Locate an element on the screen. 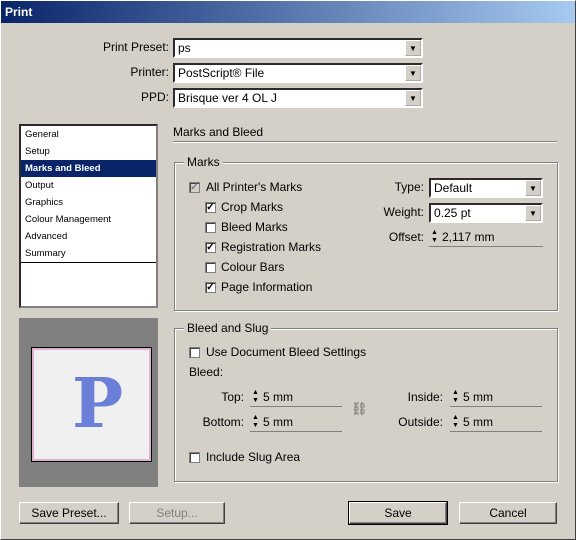 This screenshot has height=540, width=576. bleed-slug-group-title: Bleed and Slug is located at coordinates (228, 328).